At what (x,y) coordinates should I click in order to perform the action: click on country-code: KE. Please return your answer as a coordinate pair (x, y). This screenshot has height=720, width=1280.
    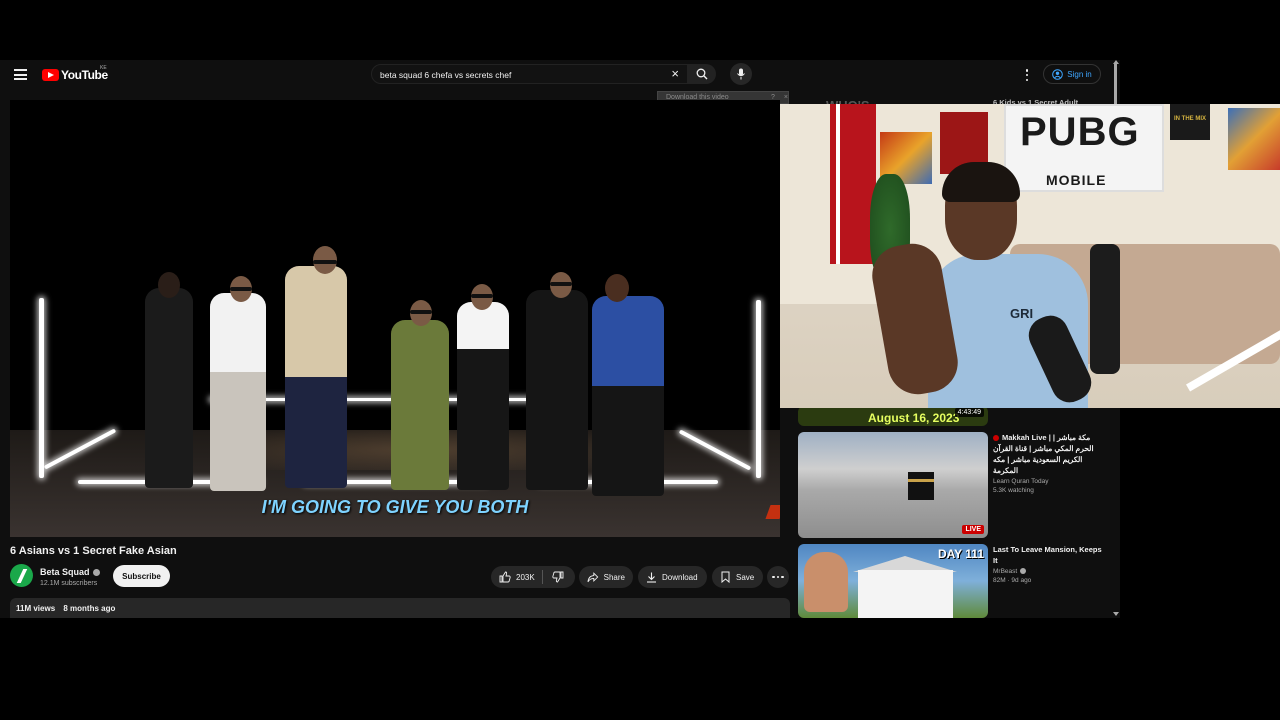
    Looking at the image, I should click on (103, 68).